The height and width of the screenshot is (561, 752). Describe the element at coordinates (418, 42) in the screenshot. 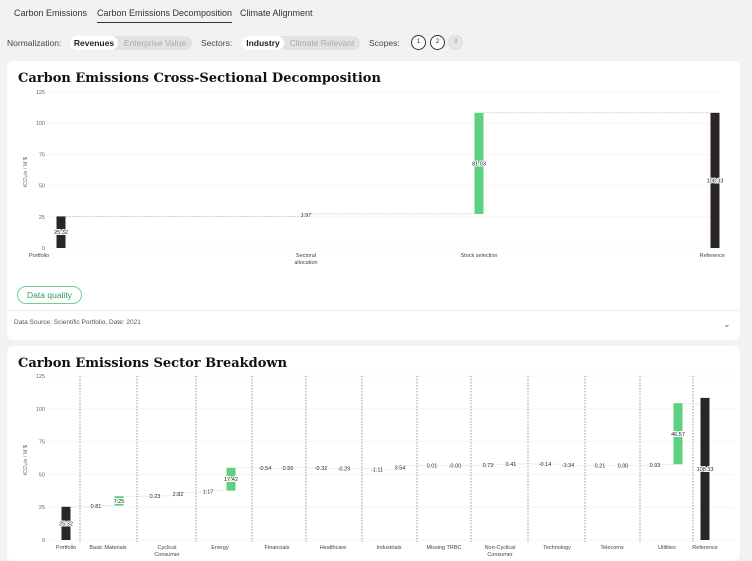

I see `scope-1-toggle: 1` at that location.